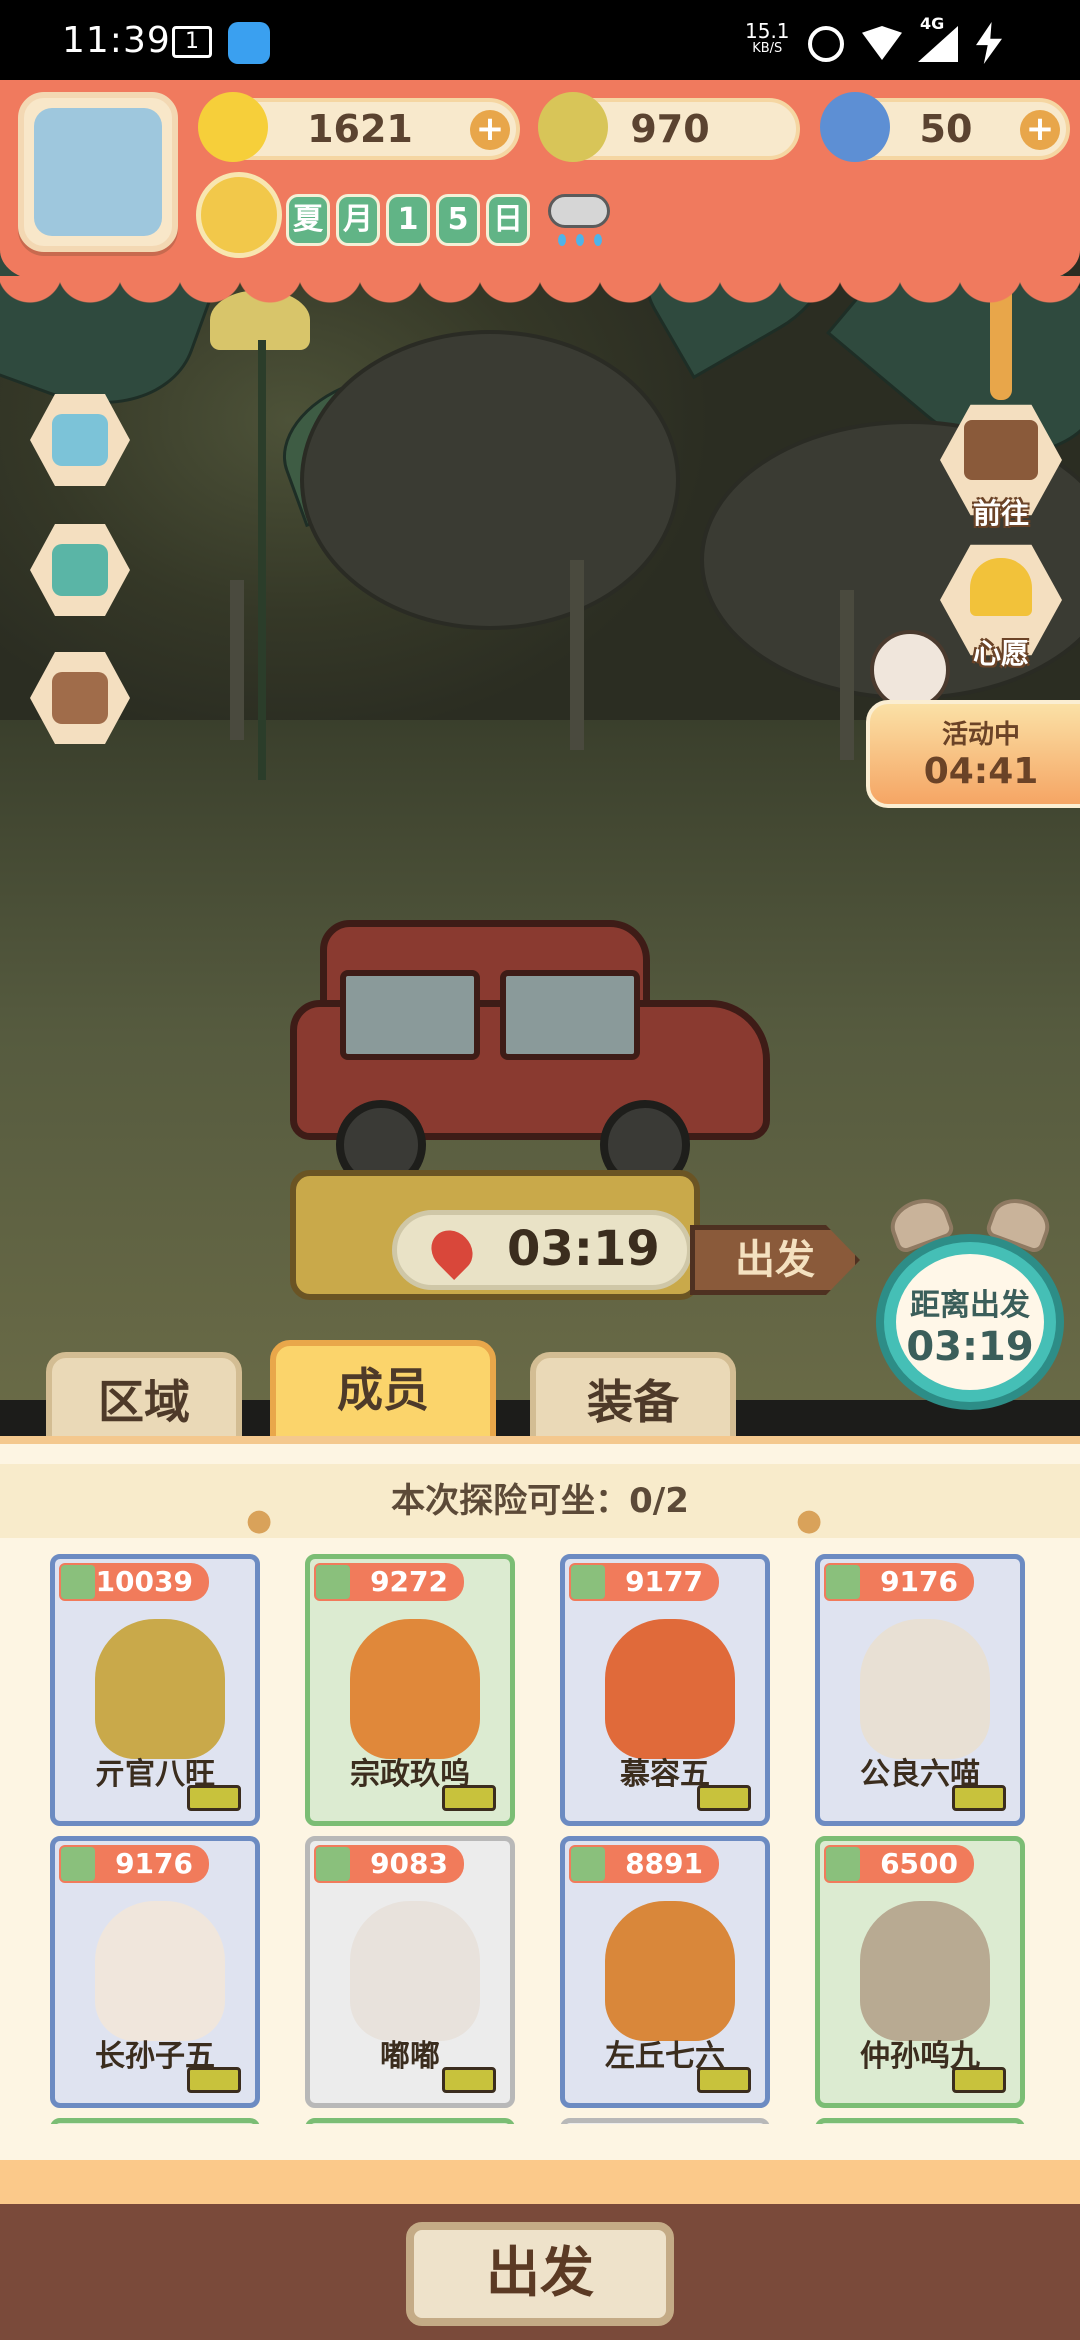 The width and height of the screenshot is (1080, 2340). What do you see at coordinates (239, 215) in the screenshot?
I see `calendar-moon-icon` at bounding box center [239, 215].